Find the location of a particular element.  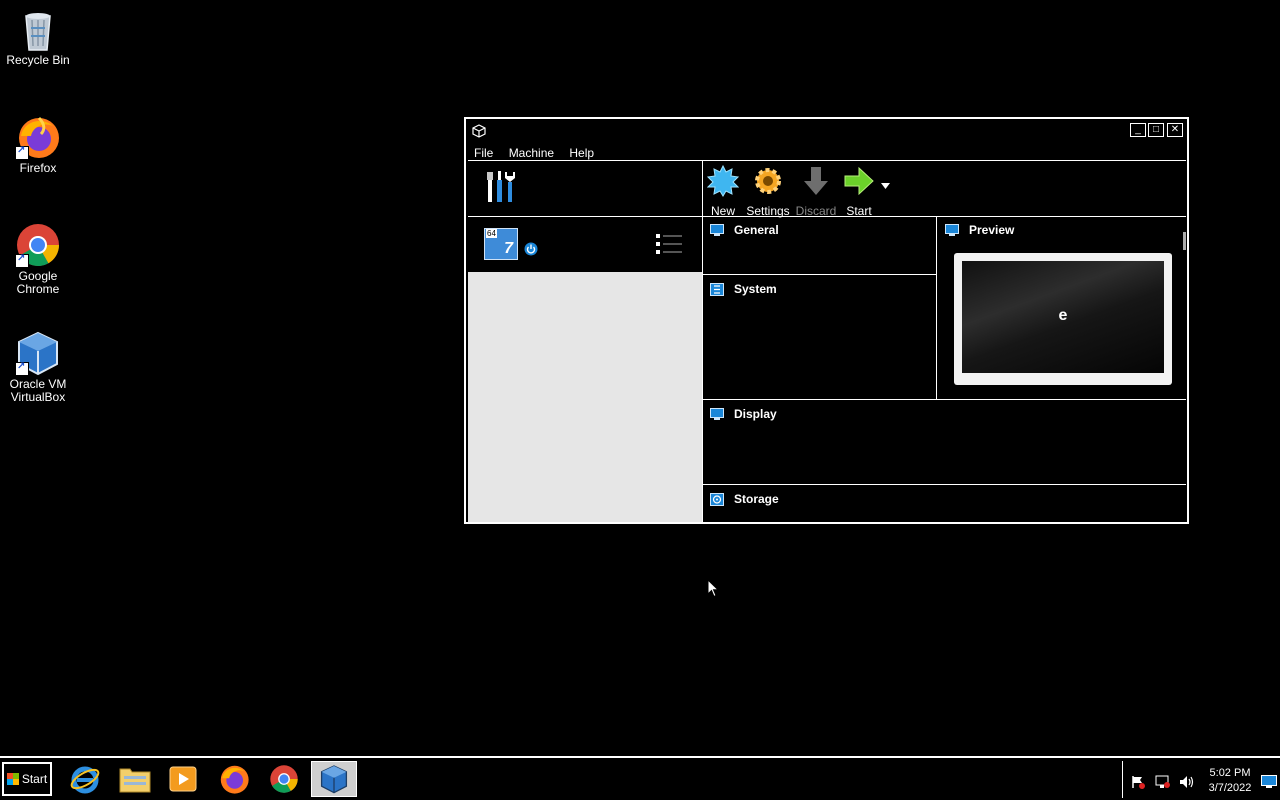

section-storage-header: Storage is located at coordinates (744, 499).